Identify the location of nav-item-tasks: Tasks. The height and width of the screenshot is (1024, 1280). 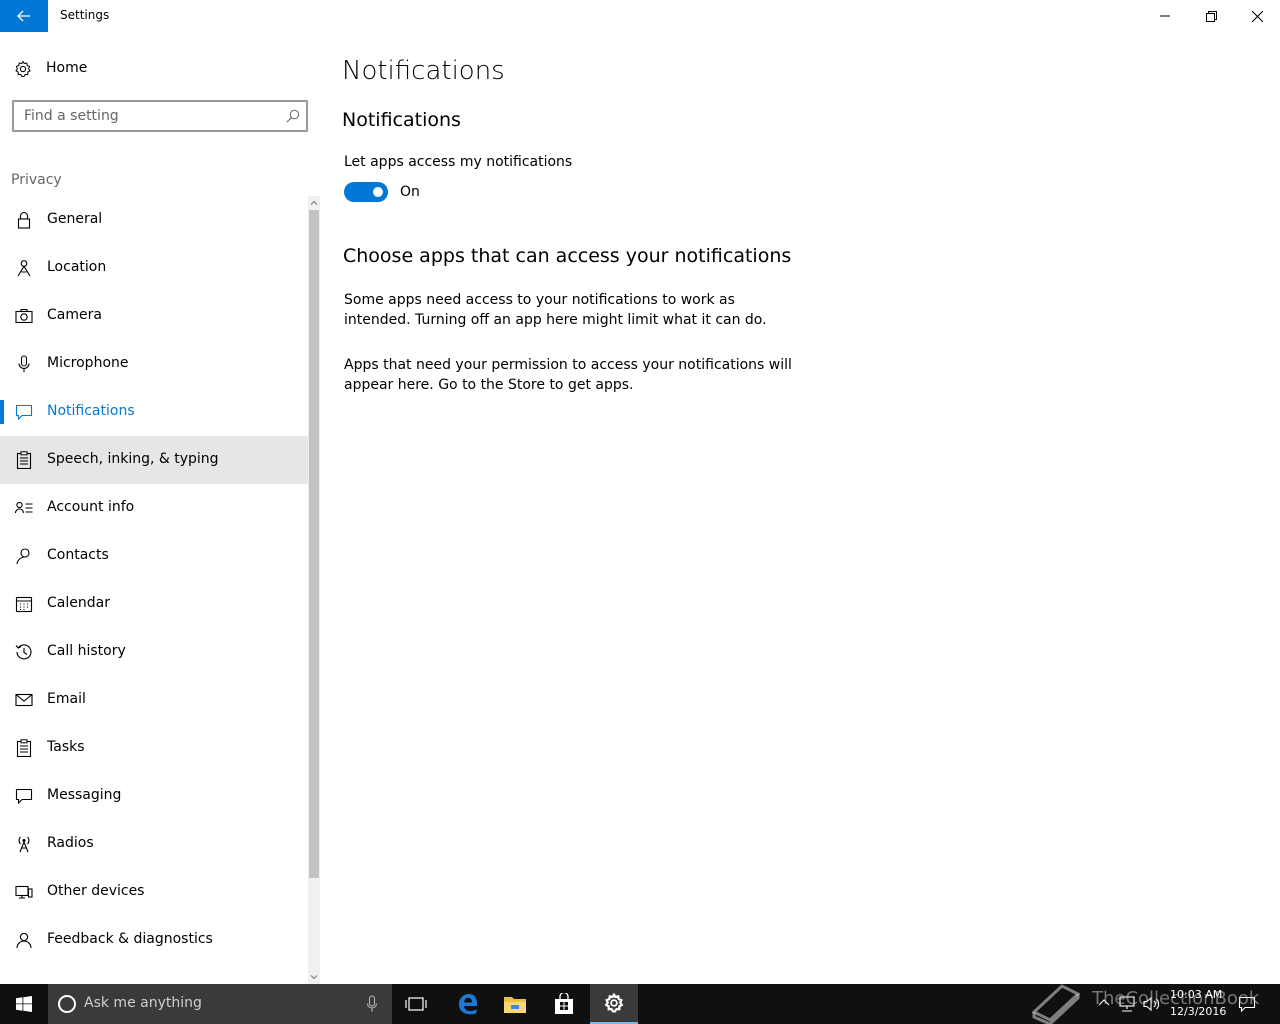
(154, 748).